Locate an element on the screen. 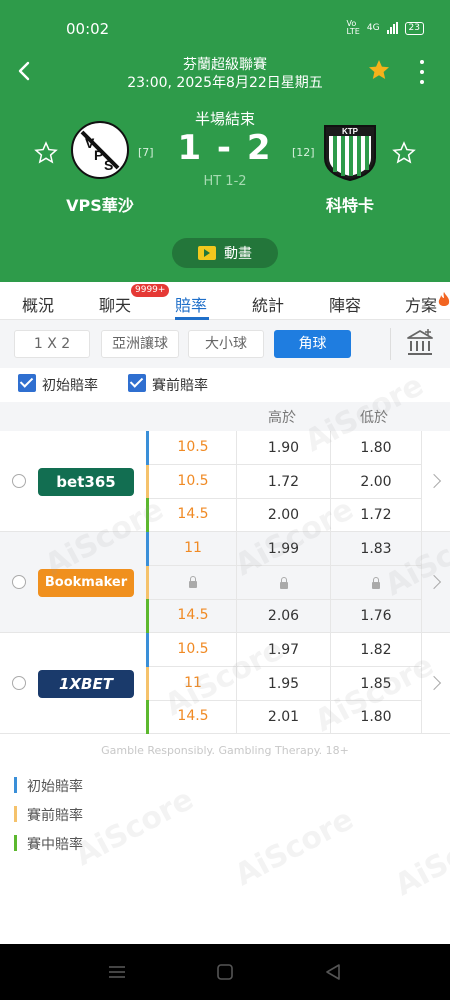  signal-icon is located at coordinates (392, 28).